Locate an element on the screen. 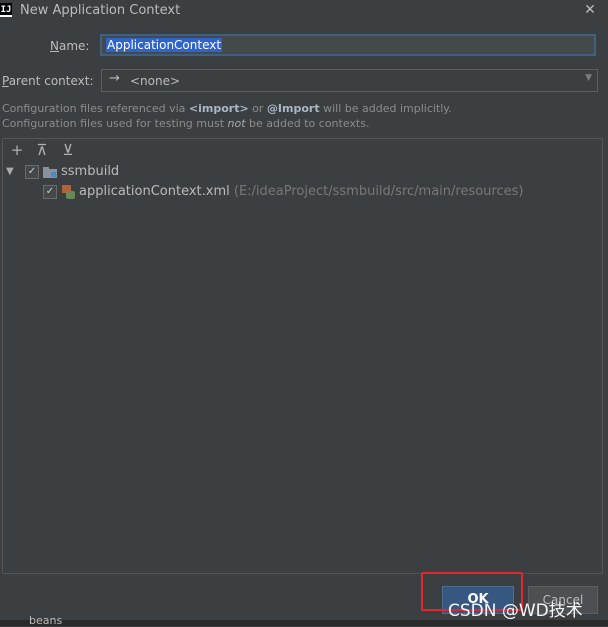 Image resolution: width=608 pixels, height=627 pixels. title-bar: IJ New Application Context ✕ is located at coordinates (304, 11).